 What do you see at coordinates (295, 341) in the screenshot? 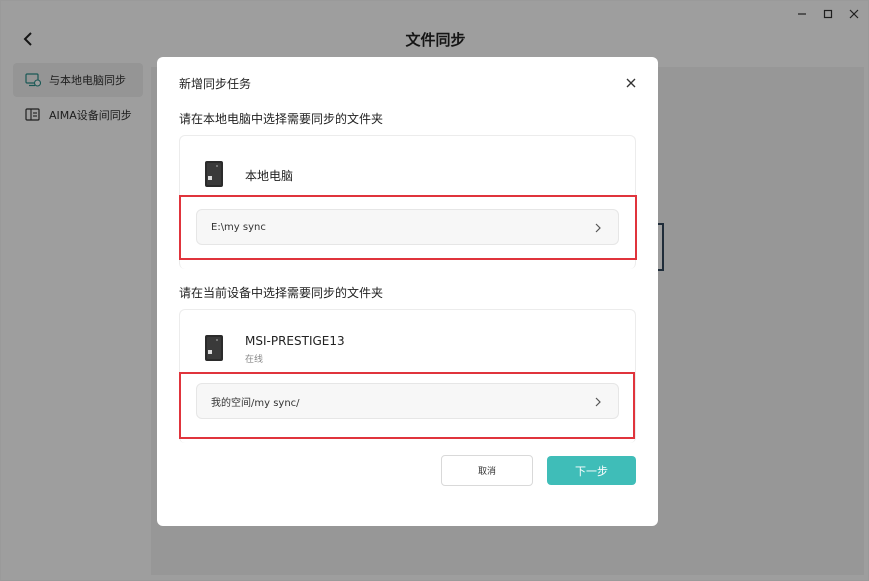
I see `device-name: MSI-PRESTIGE13` at bounding box center [295, 341].